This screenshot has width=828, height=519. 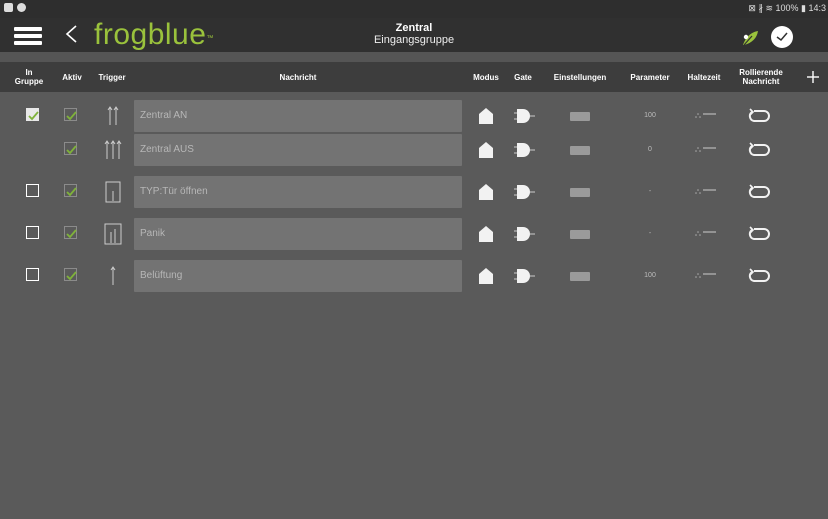 I want to click on message-field: TYP:Tür öffnen, so click(x=298, y=192).